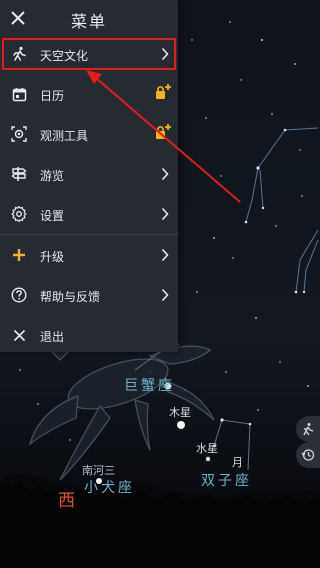 This screenshot has width=320, height=568. What do you see at coordinates (19, 295) in the screenshot?
I see `help-circle-icon` at bounding box center [19, 295].